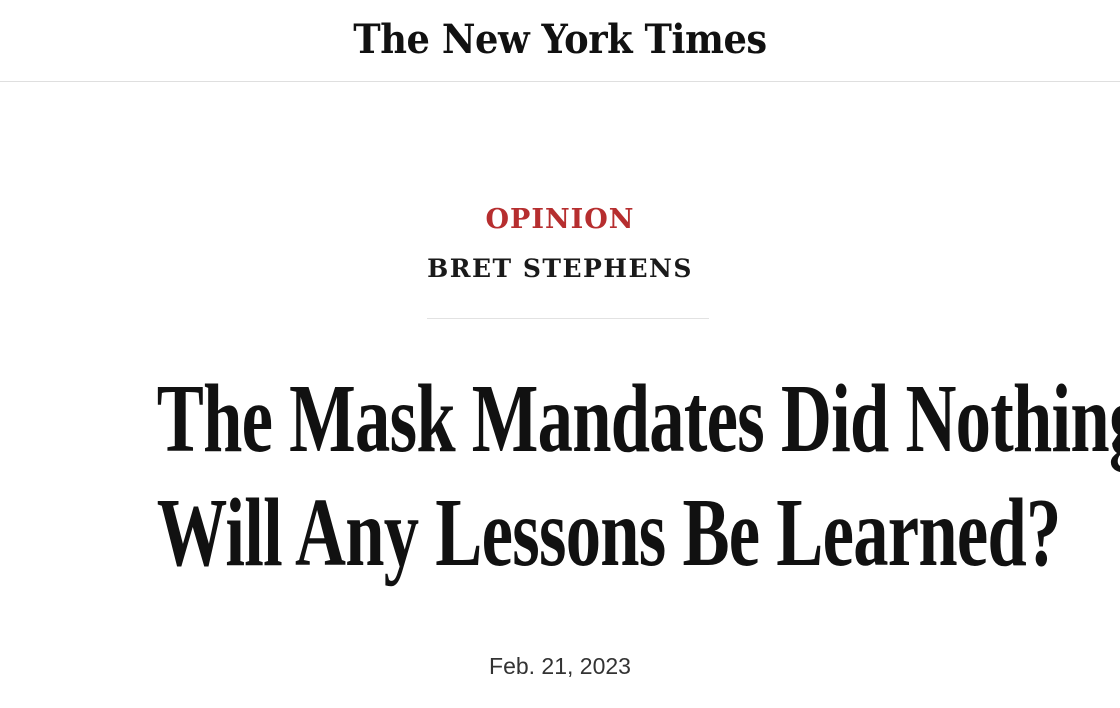 This screenshot has width=1120, height=708. I want to click on article-kicker: OPINION, so click(560, 220).